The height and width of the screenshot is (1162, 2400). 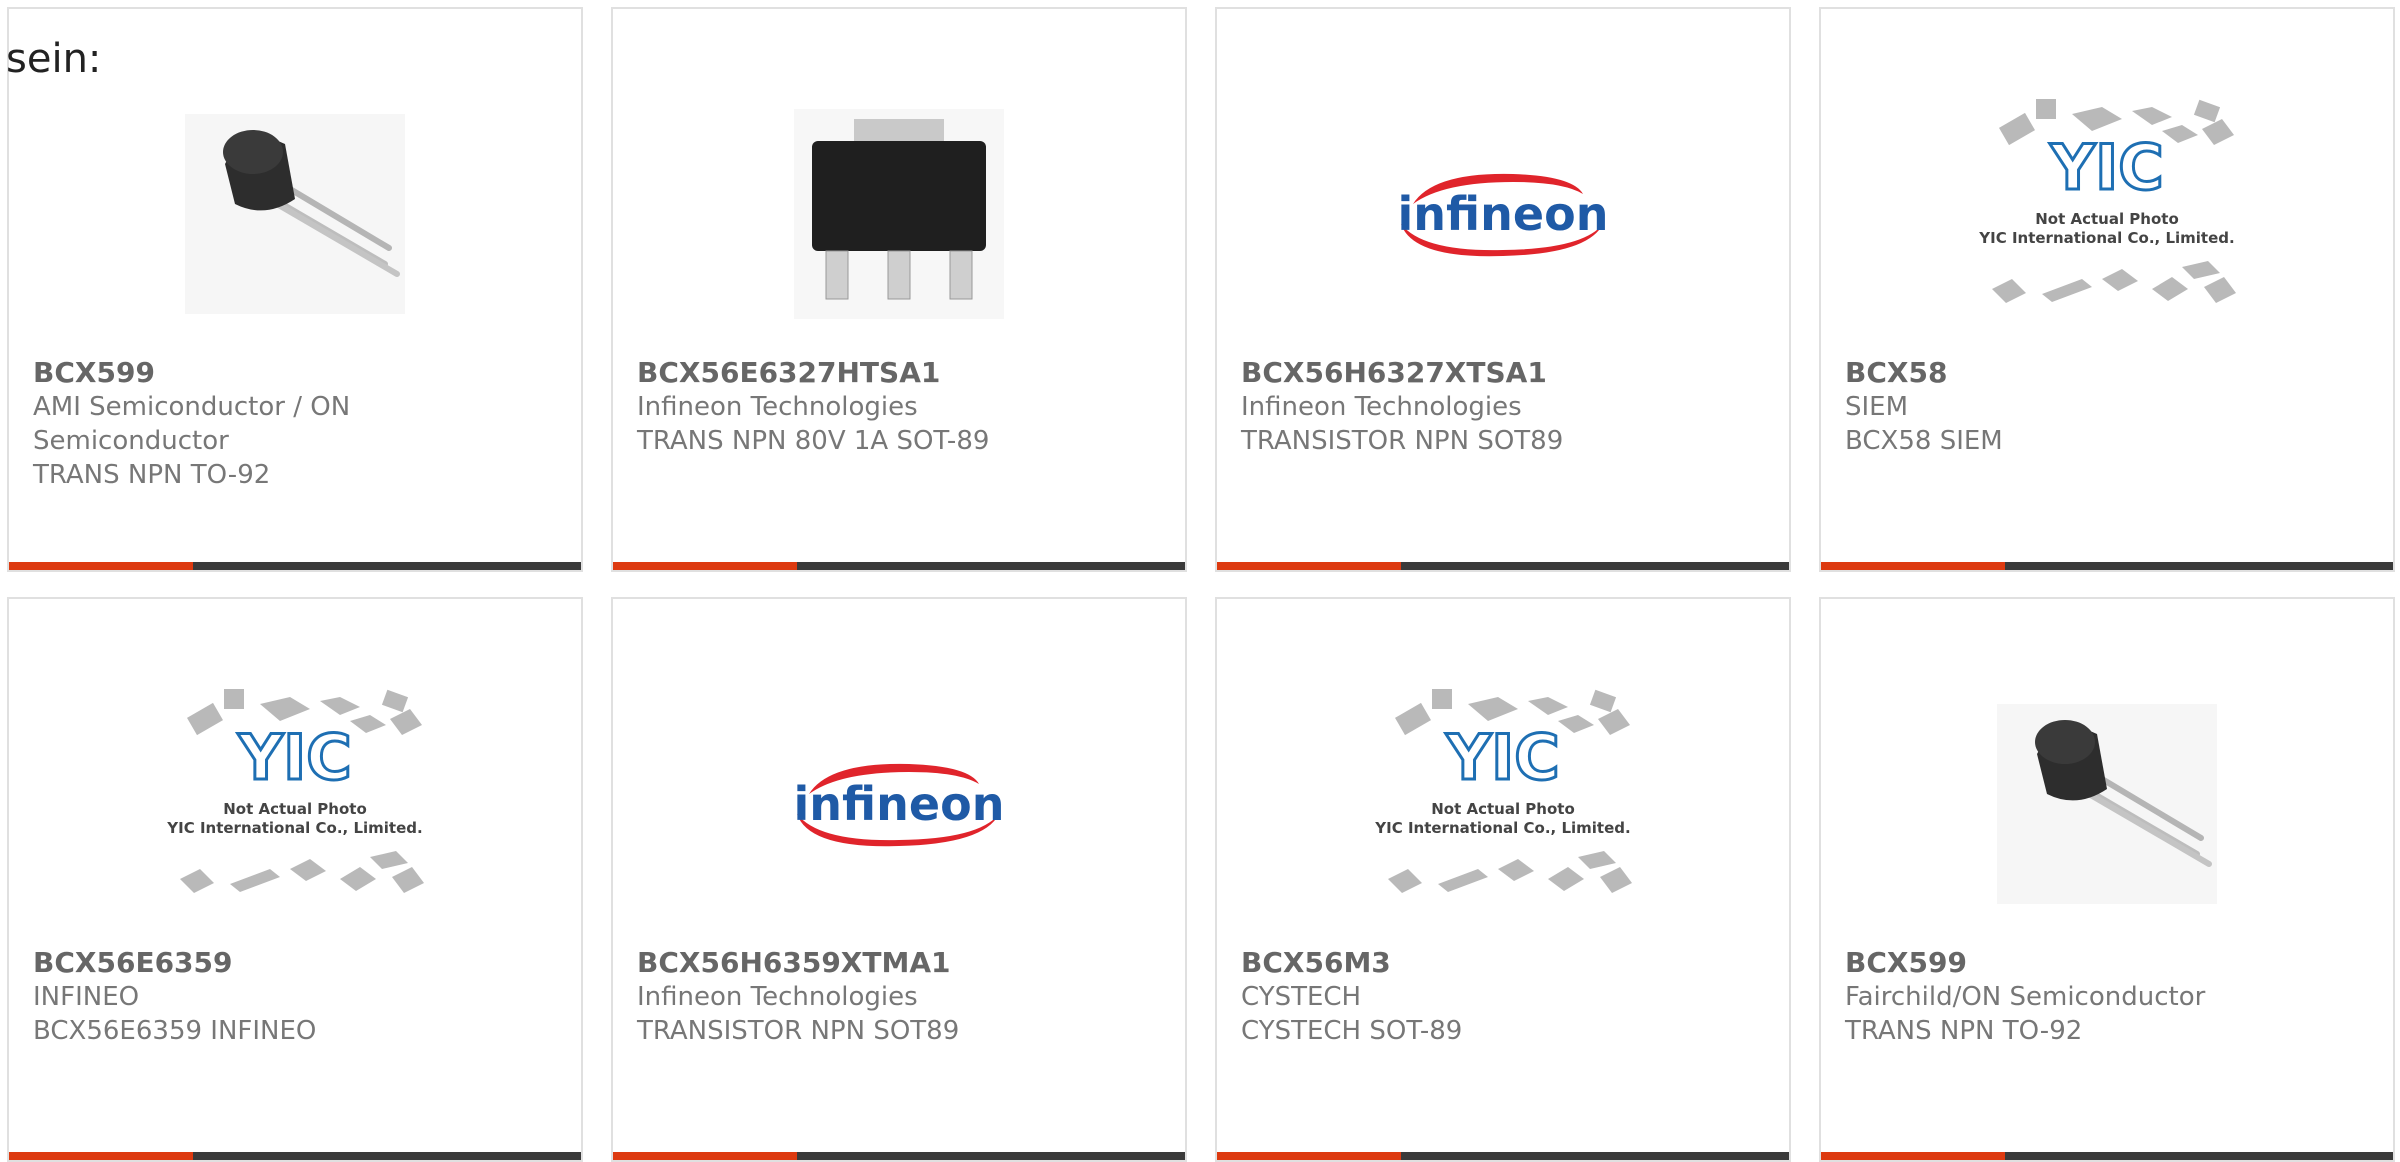 I want to click on manufacturer: SIEM, so click(x=1877, y=407).